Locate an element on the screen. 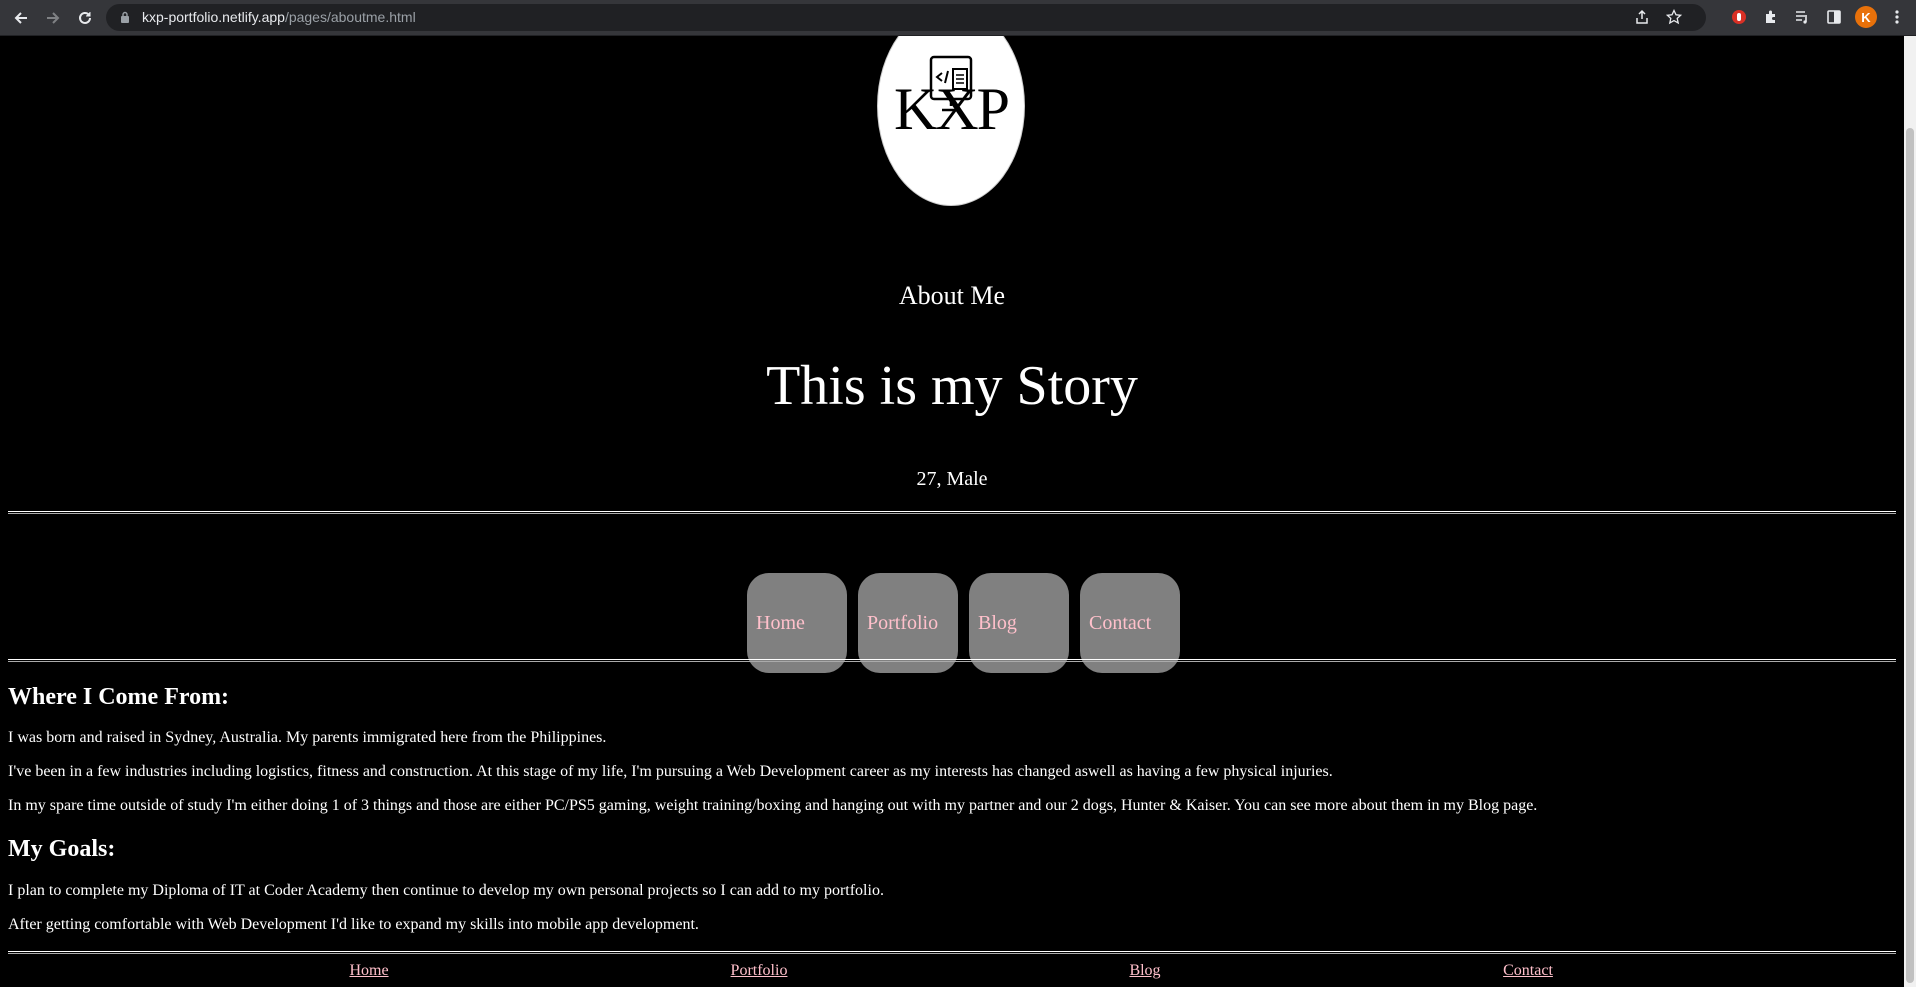 The height and width of the screenshot is (987, 1916). back-icon is located at coordinates (20, 18).